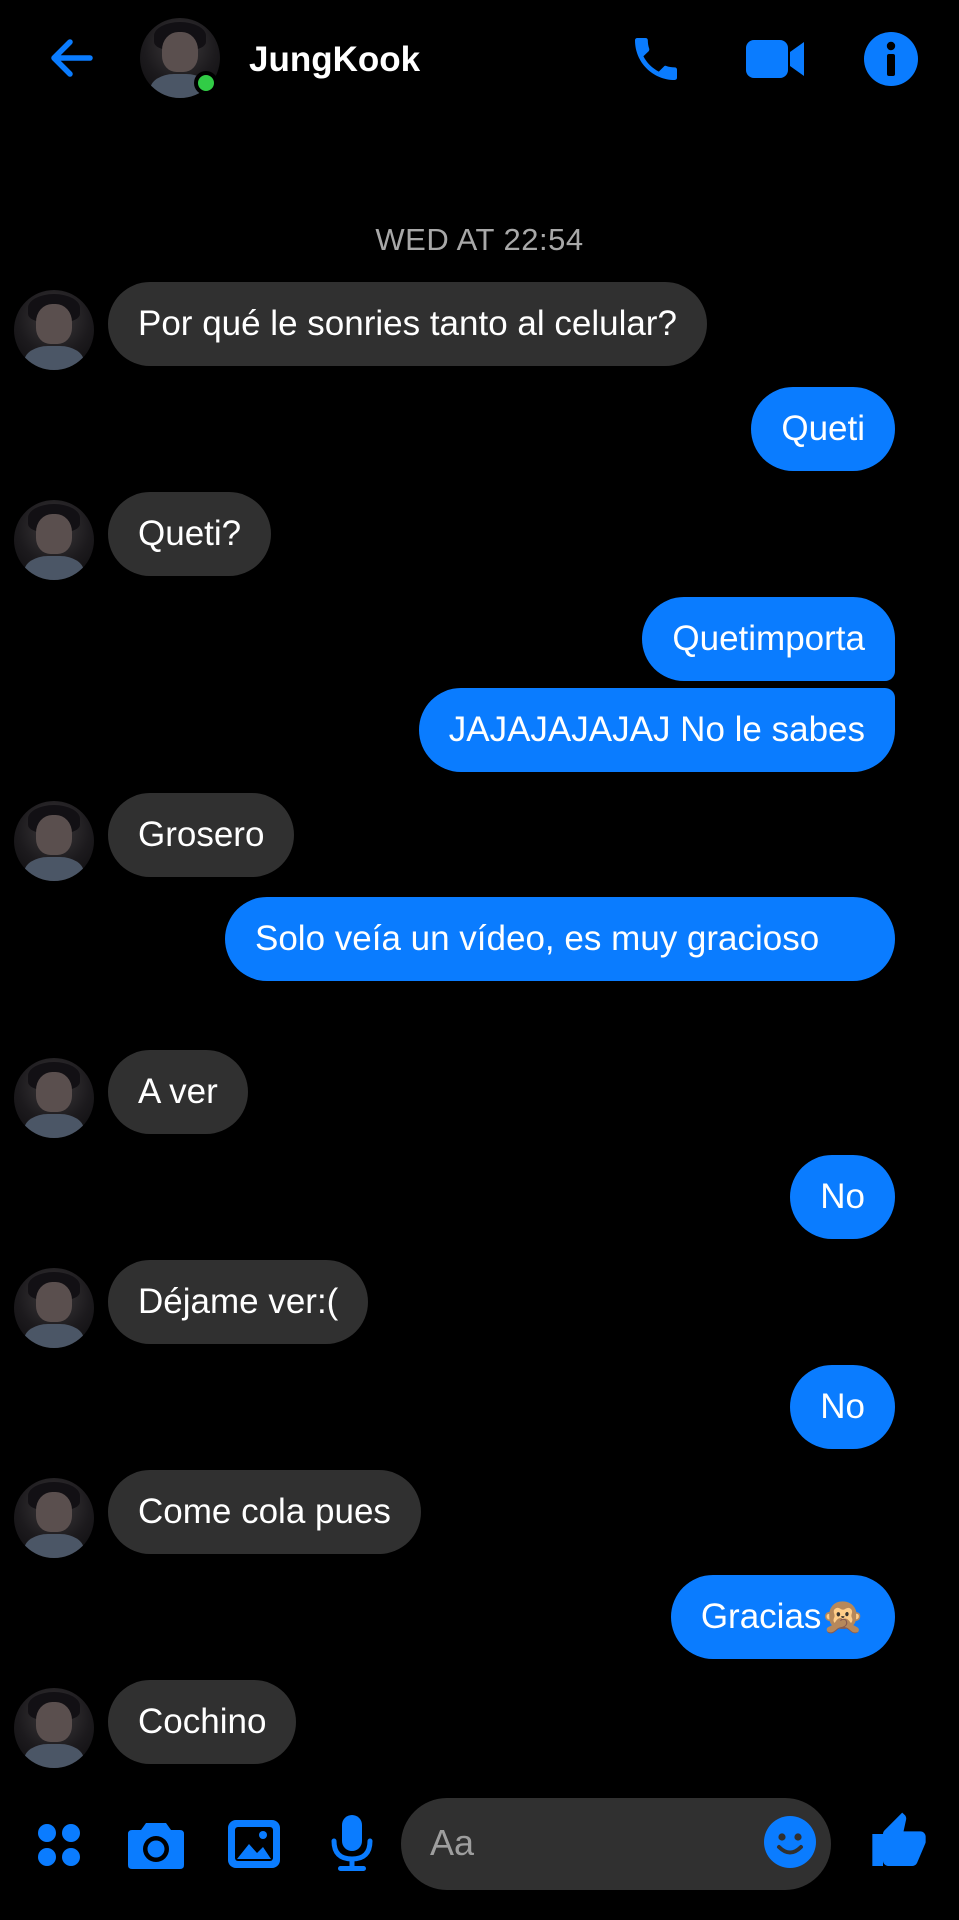  I want to click on info-button, so click(891, 59).